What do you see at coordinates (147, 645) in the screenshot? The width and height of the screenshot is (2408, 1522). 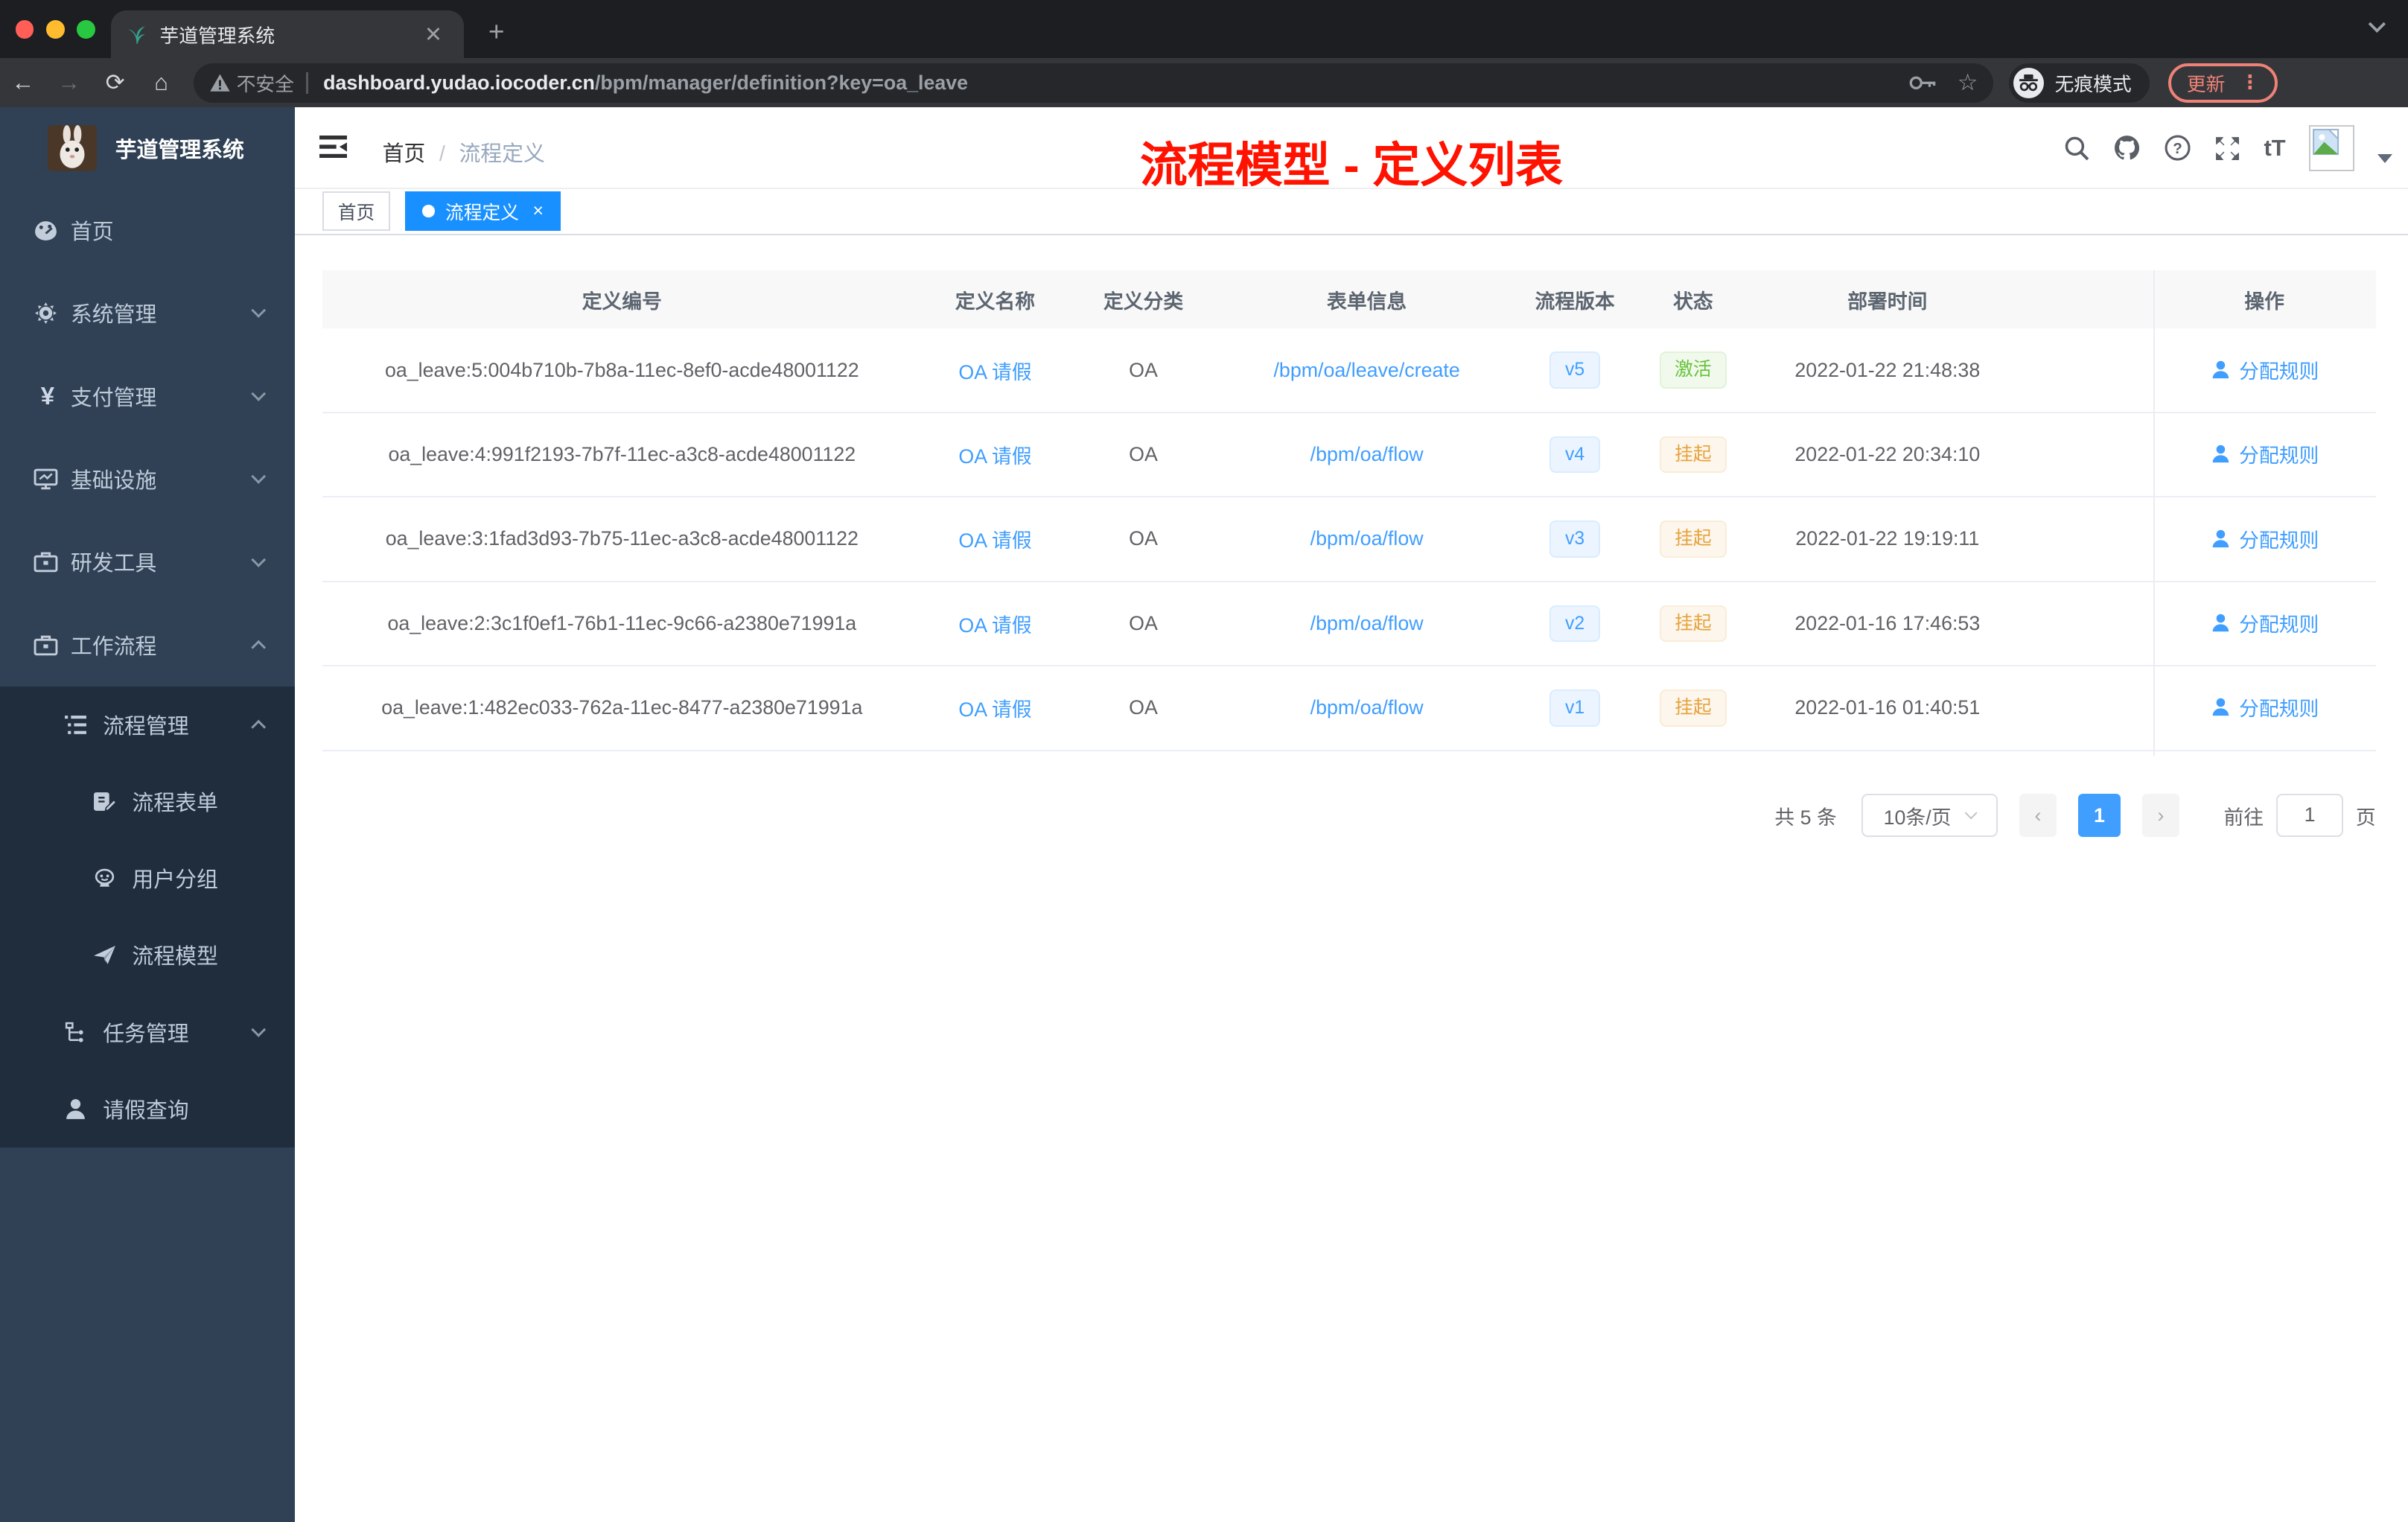 I see `sidebar-item-workflow: 工作流程` at bounding box center [147, 645].